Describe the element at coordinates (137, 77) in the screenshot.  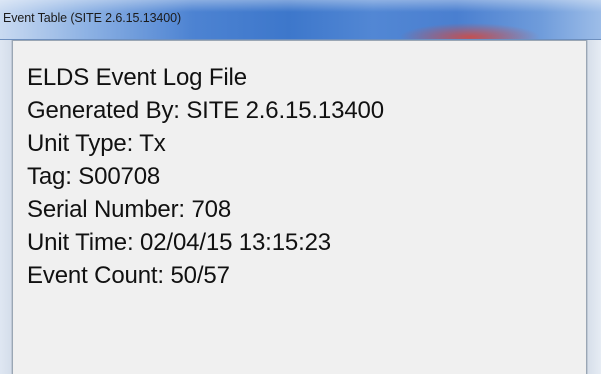
I see `log-file-title: ELDS Event Log File` at that location.